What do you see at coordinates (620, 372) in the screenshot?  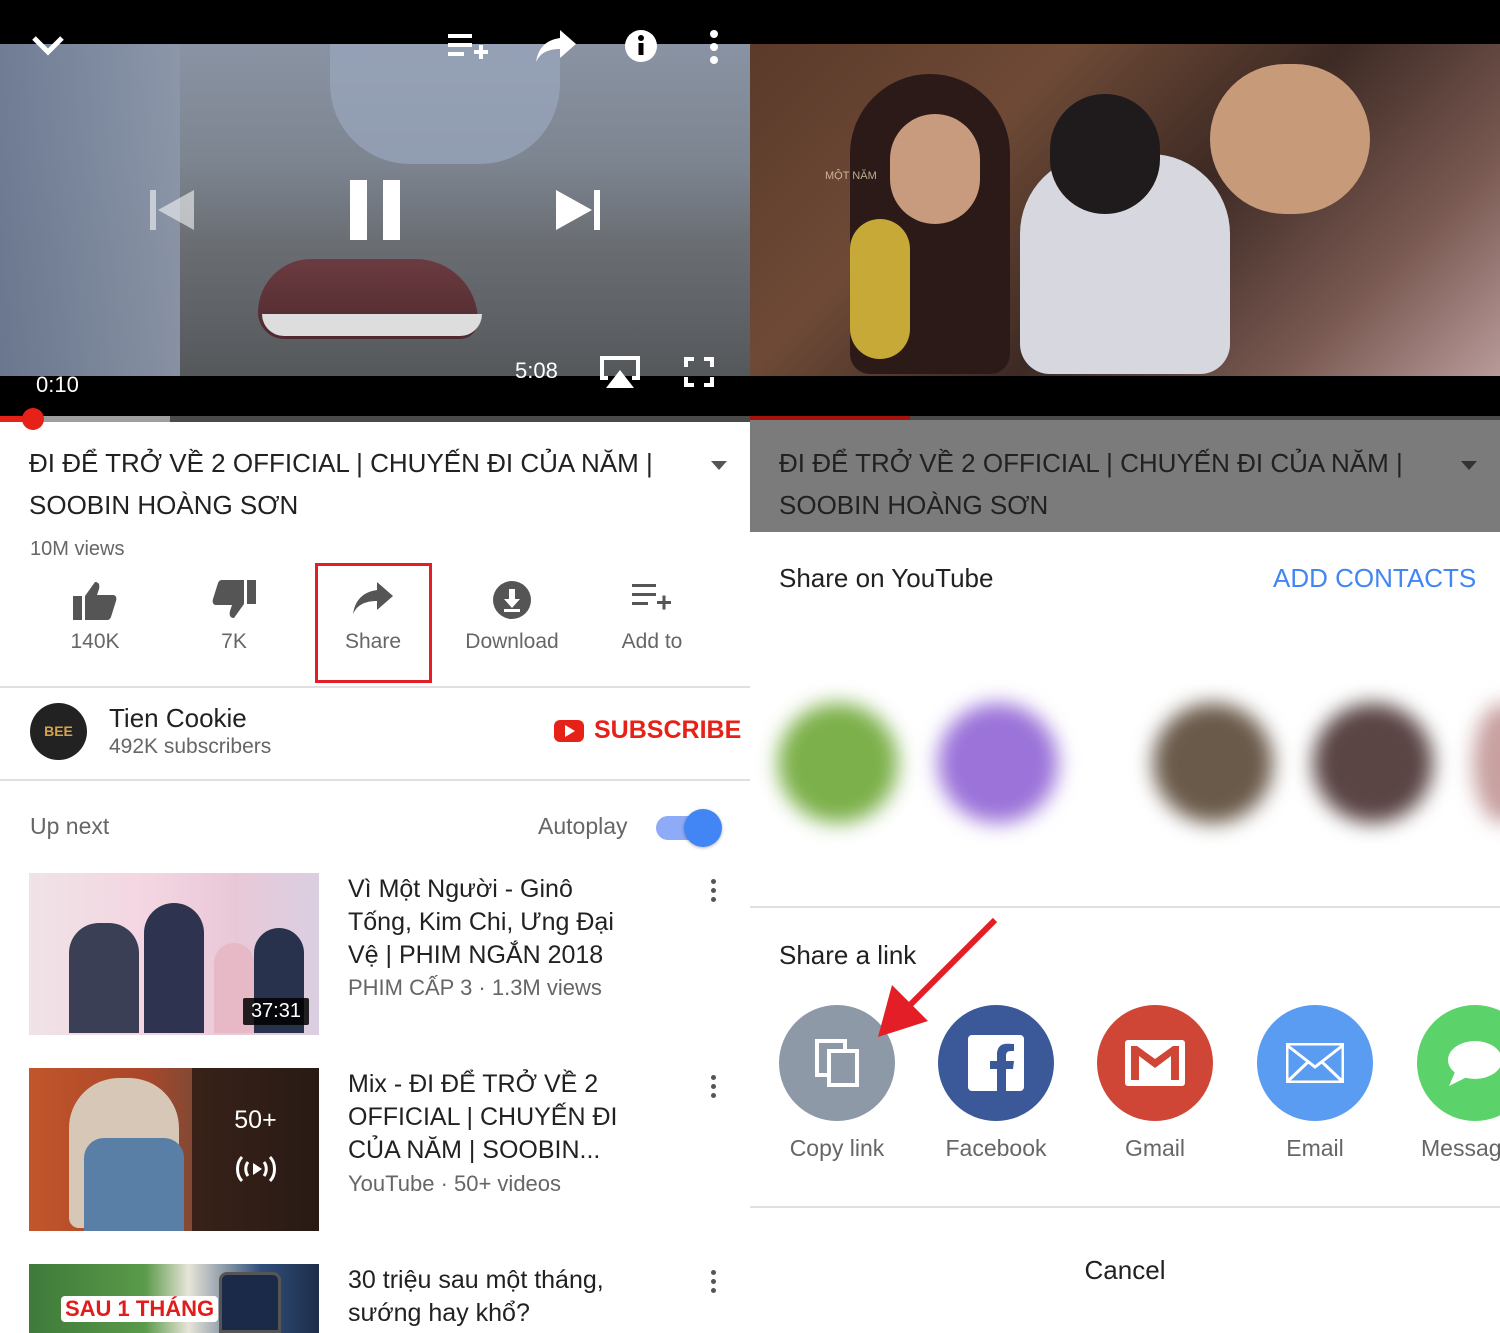 I see `airplay-icon` at bounding box center [620, 372].